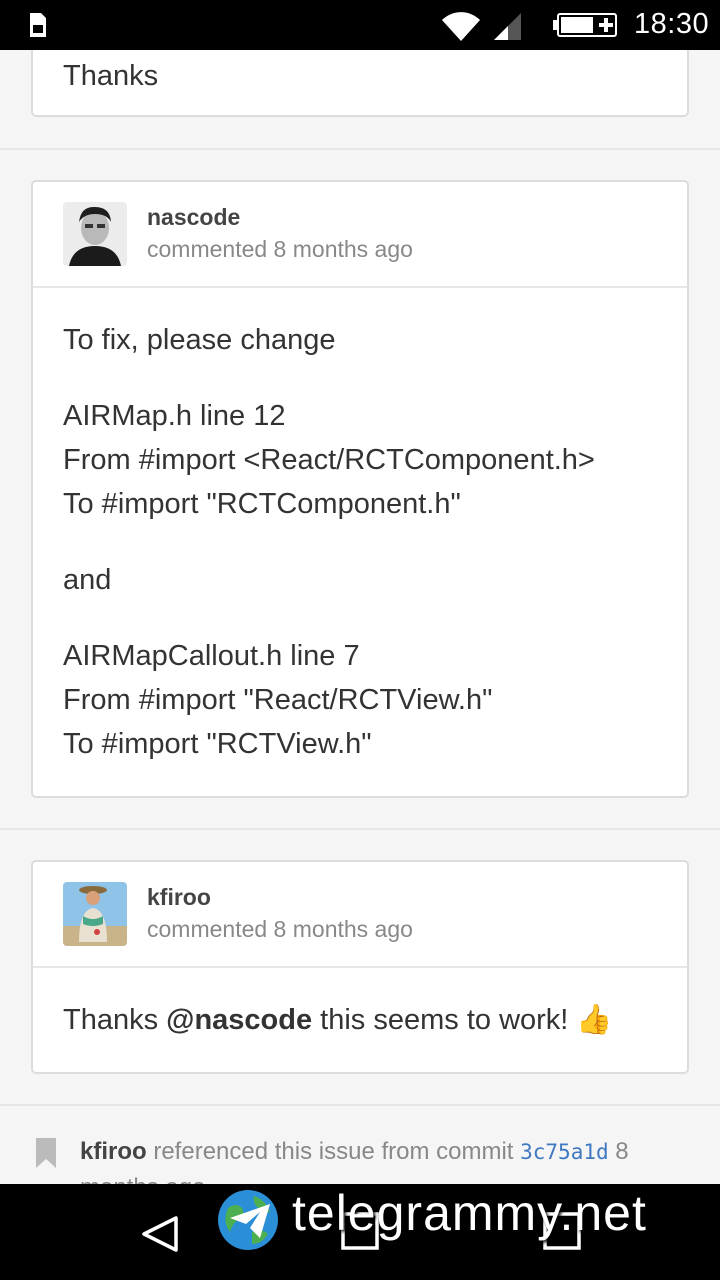 This screenshot has width=720, height=1280. What do you see at coordinates (142, 1179) in the screenshot?
I see `reference-time-continued: months ago` at bounding box center [142, 1179].